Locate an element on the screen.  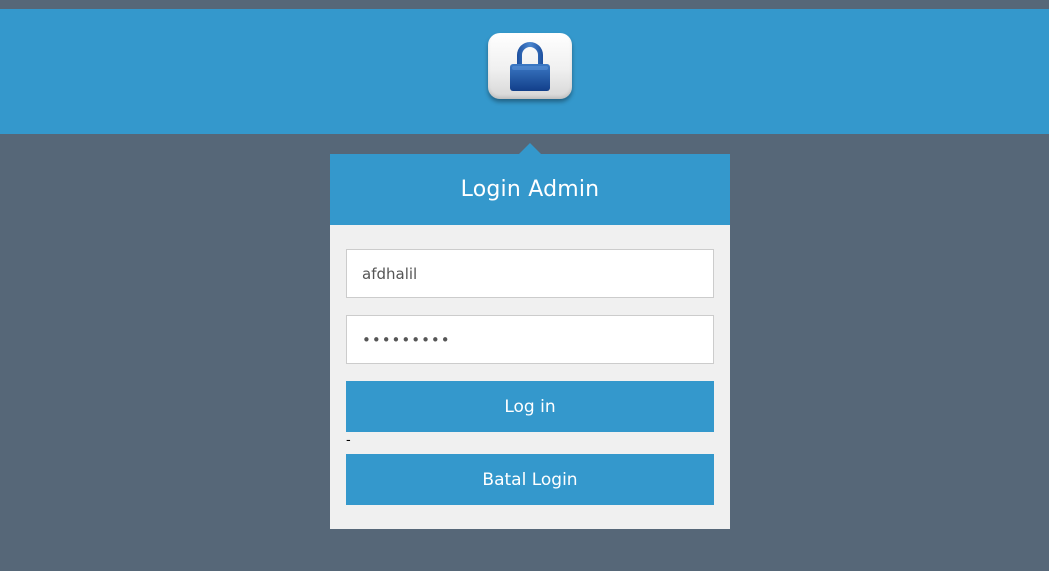
password-input is located at coordinates (530, 339).